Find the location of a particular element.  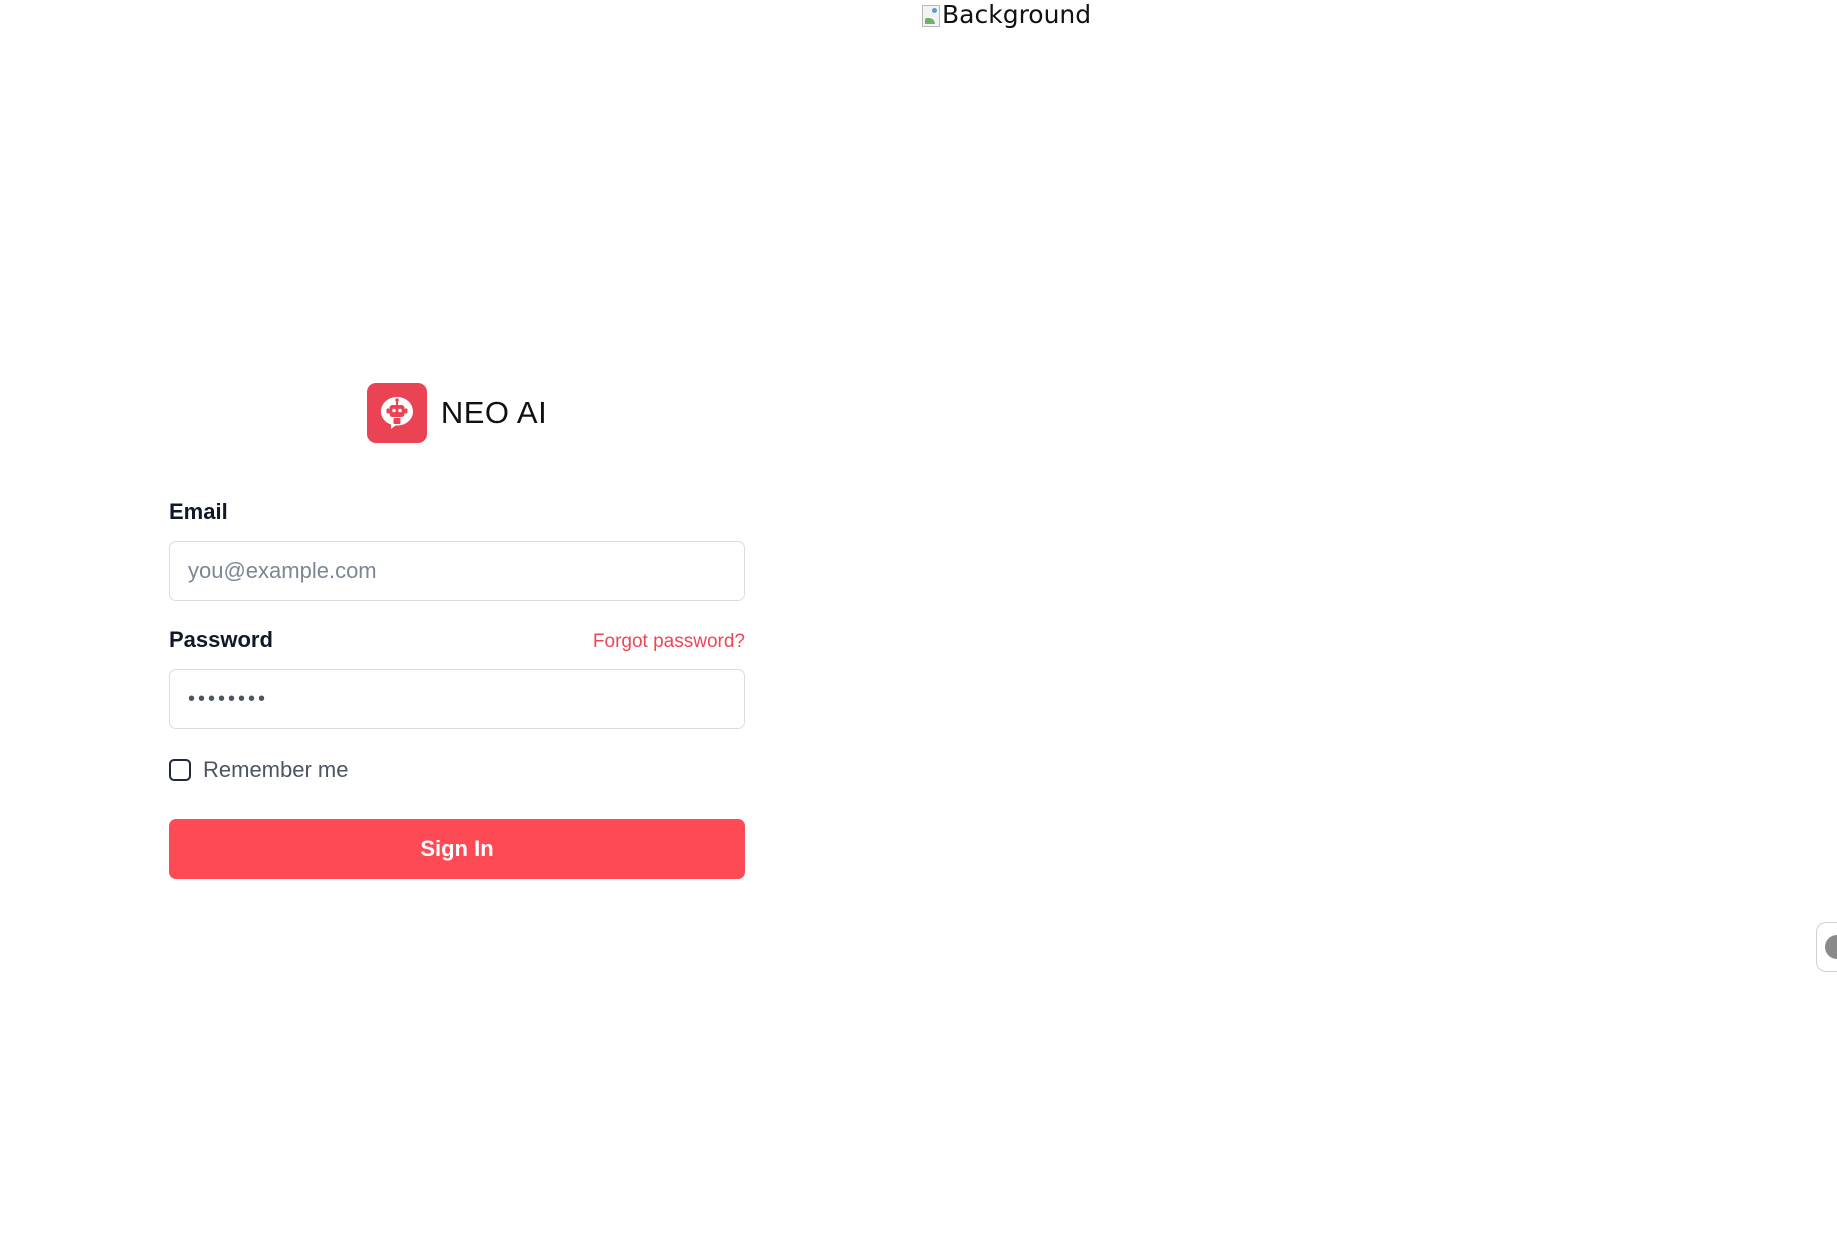

sign-in-button: Sign In is located at coordinates (457, 849).